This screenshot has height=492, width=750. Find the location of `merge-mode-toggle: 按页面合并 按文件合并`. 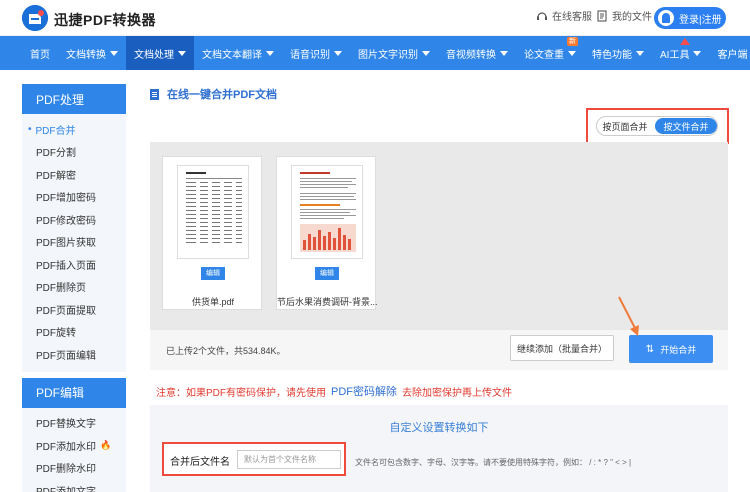

merge-mode-toggle: 按页面合并 按文件合并 is located at coordinates (657, 126).